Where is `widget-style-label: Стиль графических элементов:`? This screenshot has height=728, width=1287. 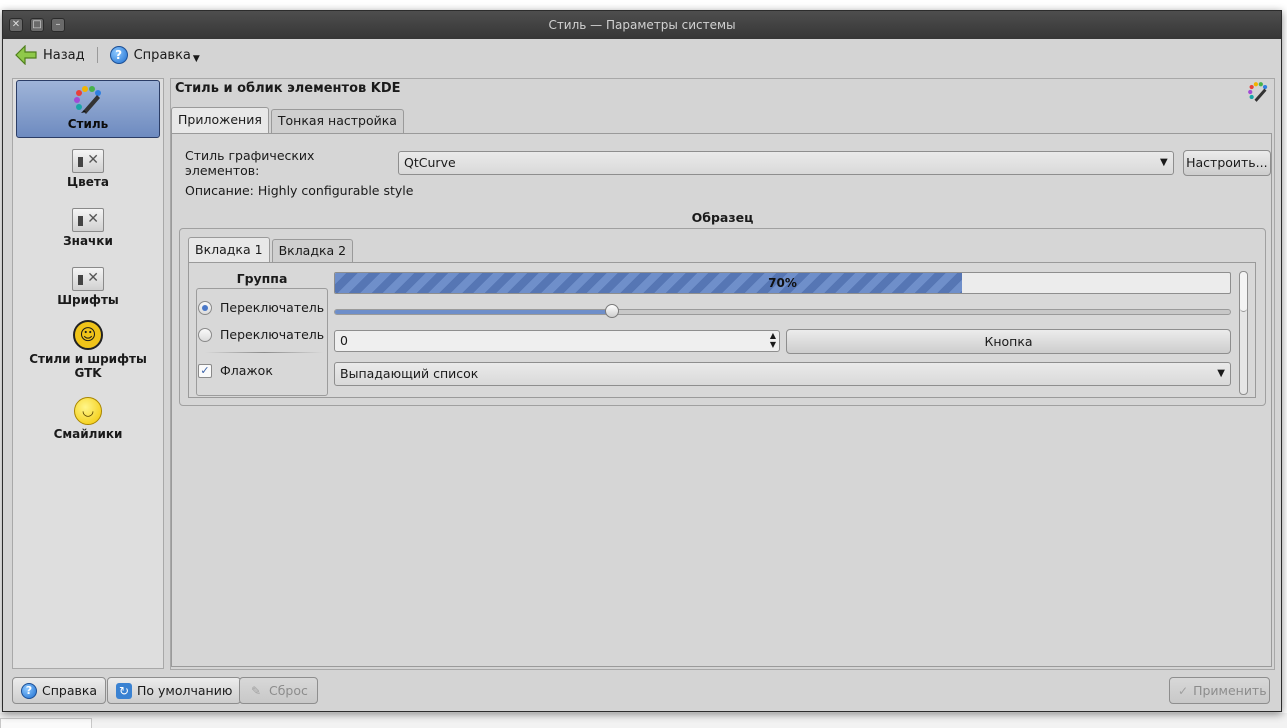 widget-style-label: Стиль графических элементов: is located at coordinates (250, 163).